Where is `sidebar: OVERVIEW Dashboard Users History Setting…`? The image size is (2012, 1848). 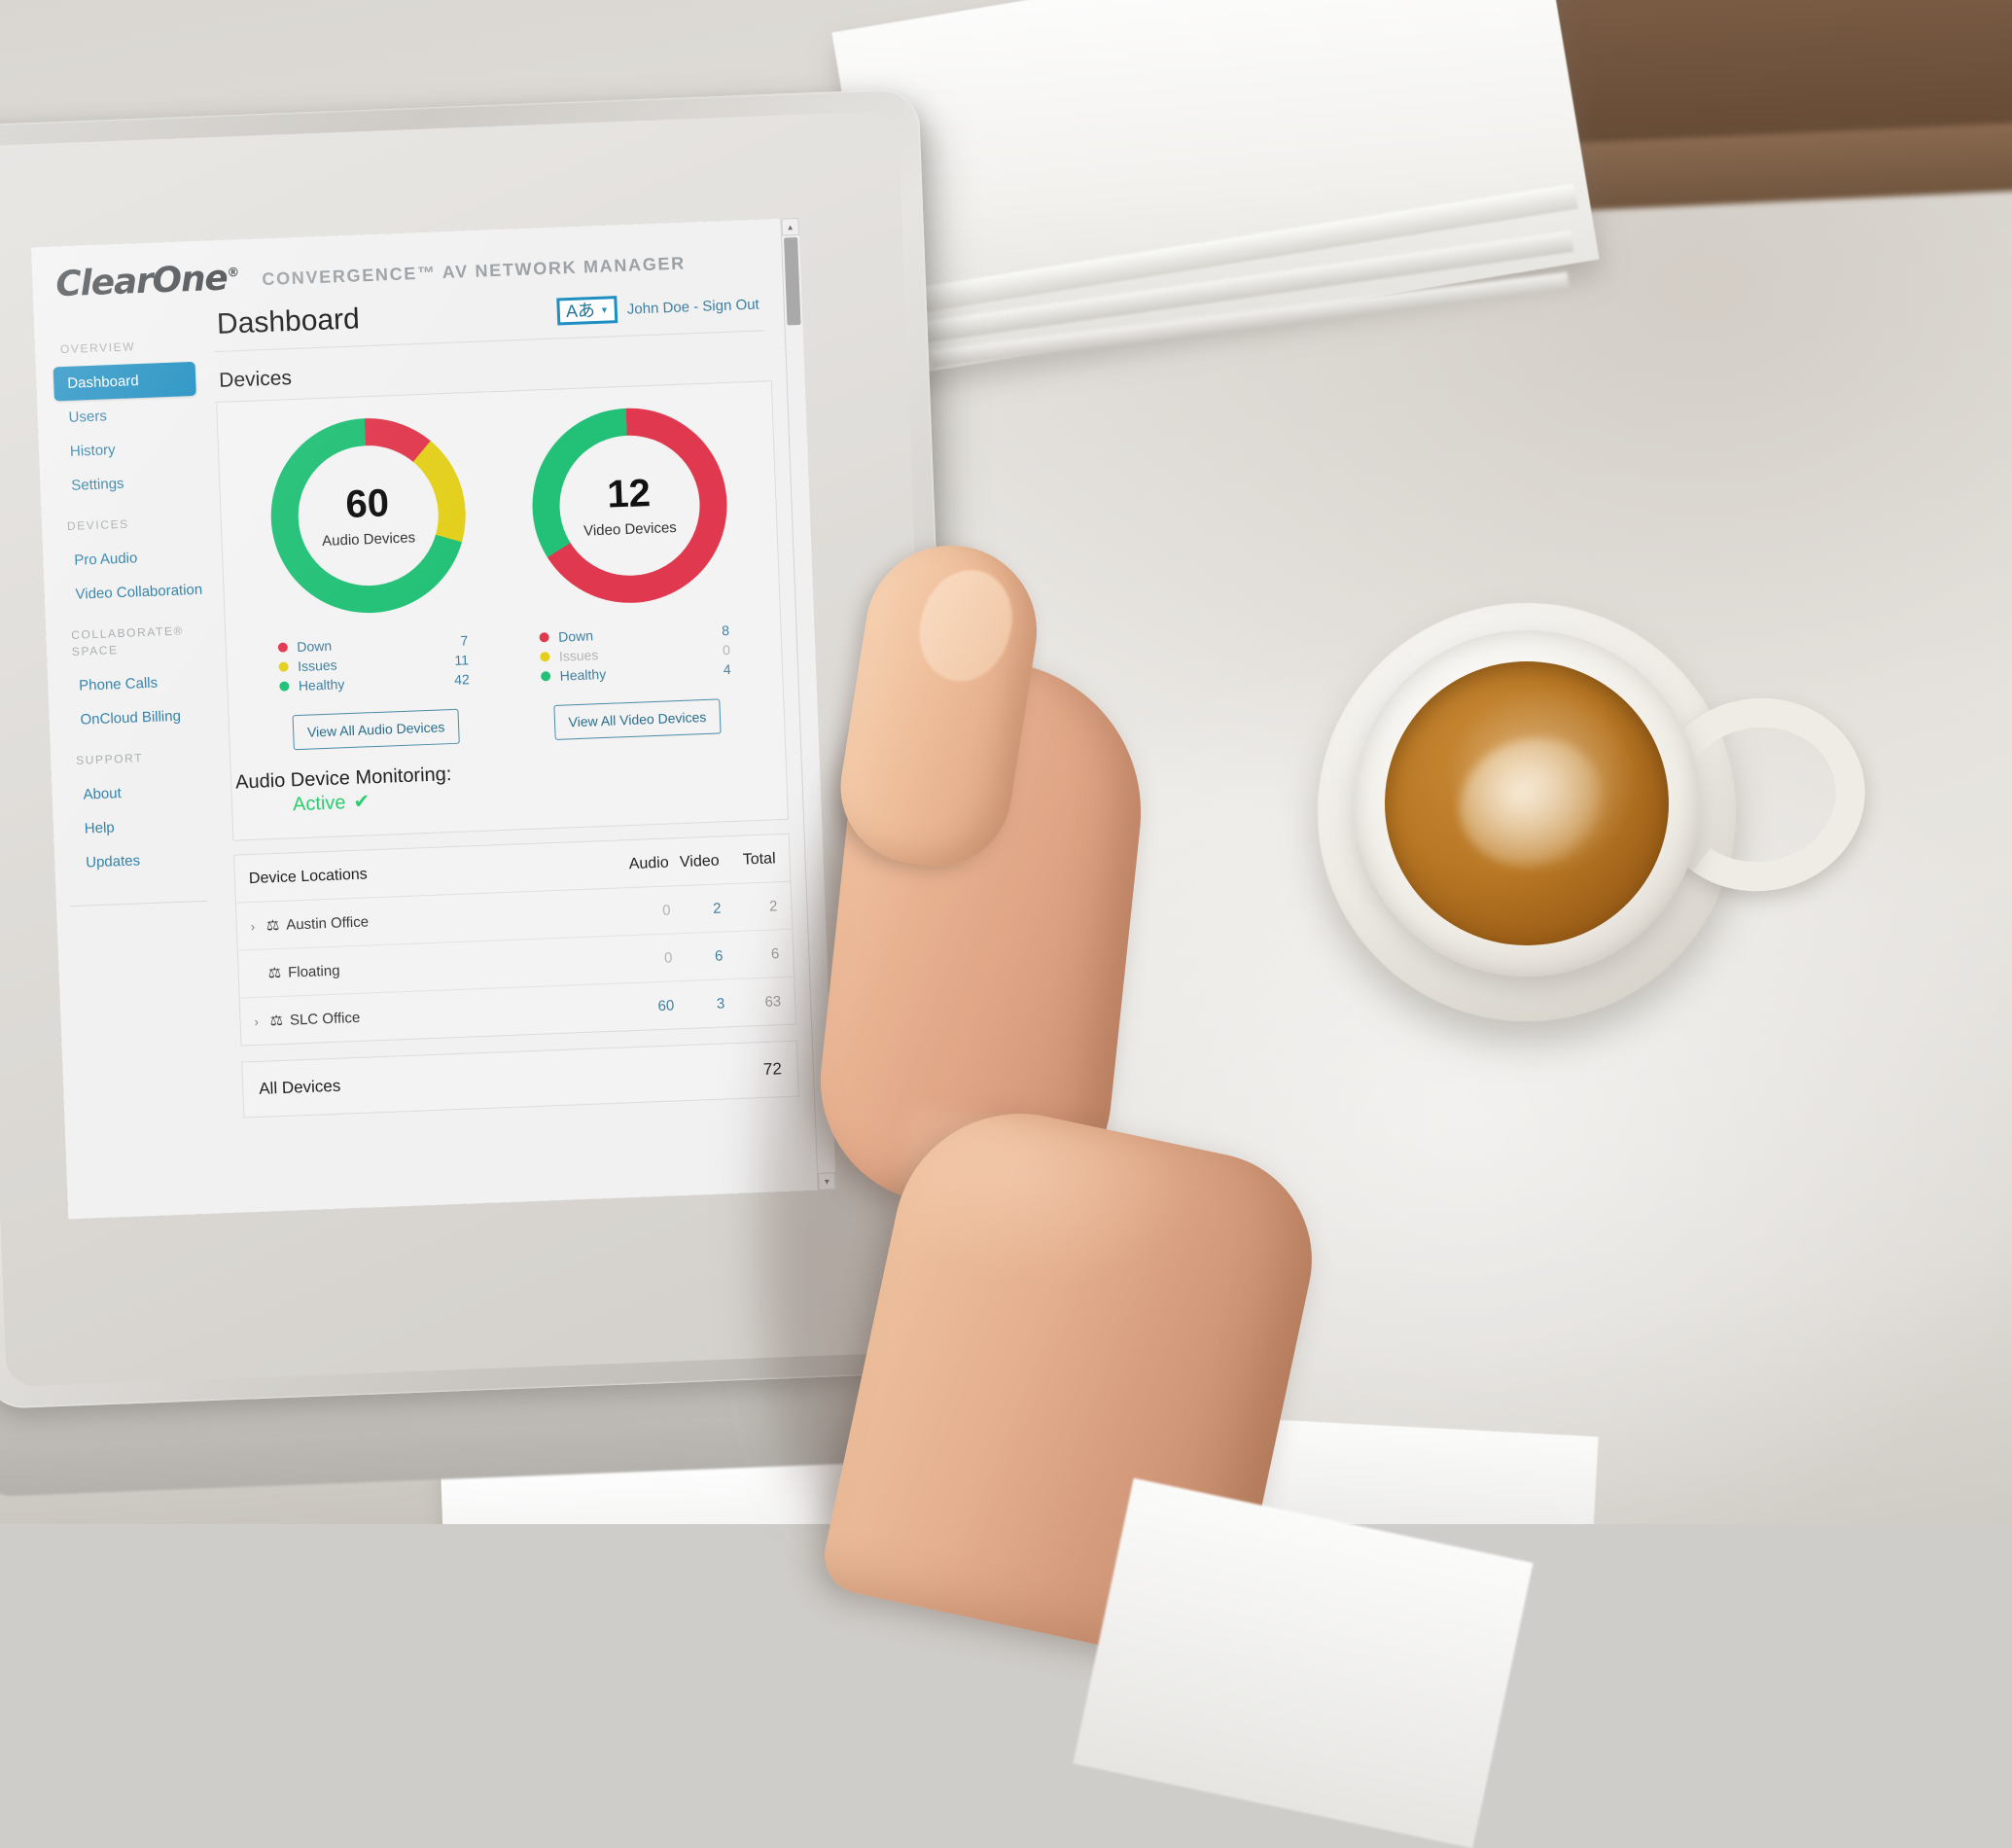 sidebar: OVERVIEW Dashboard Users History Setting… is located at coordinates (135, 715).